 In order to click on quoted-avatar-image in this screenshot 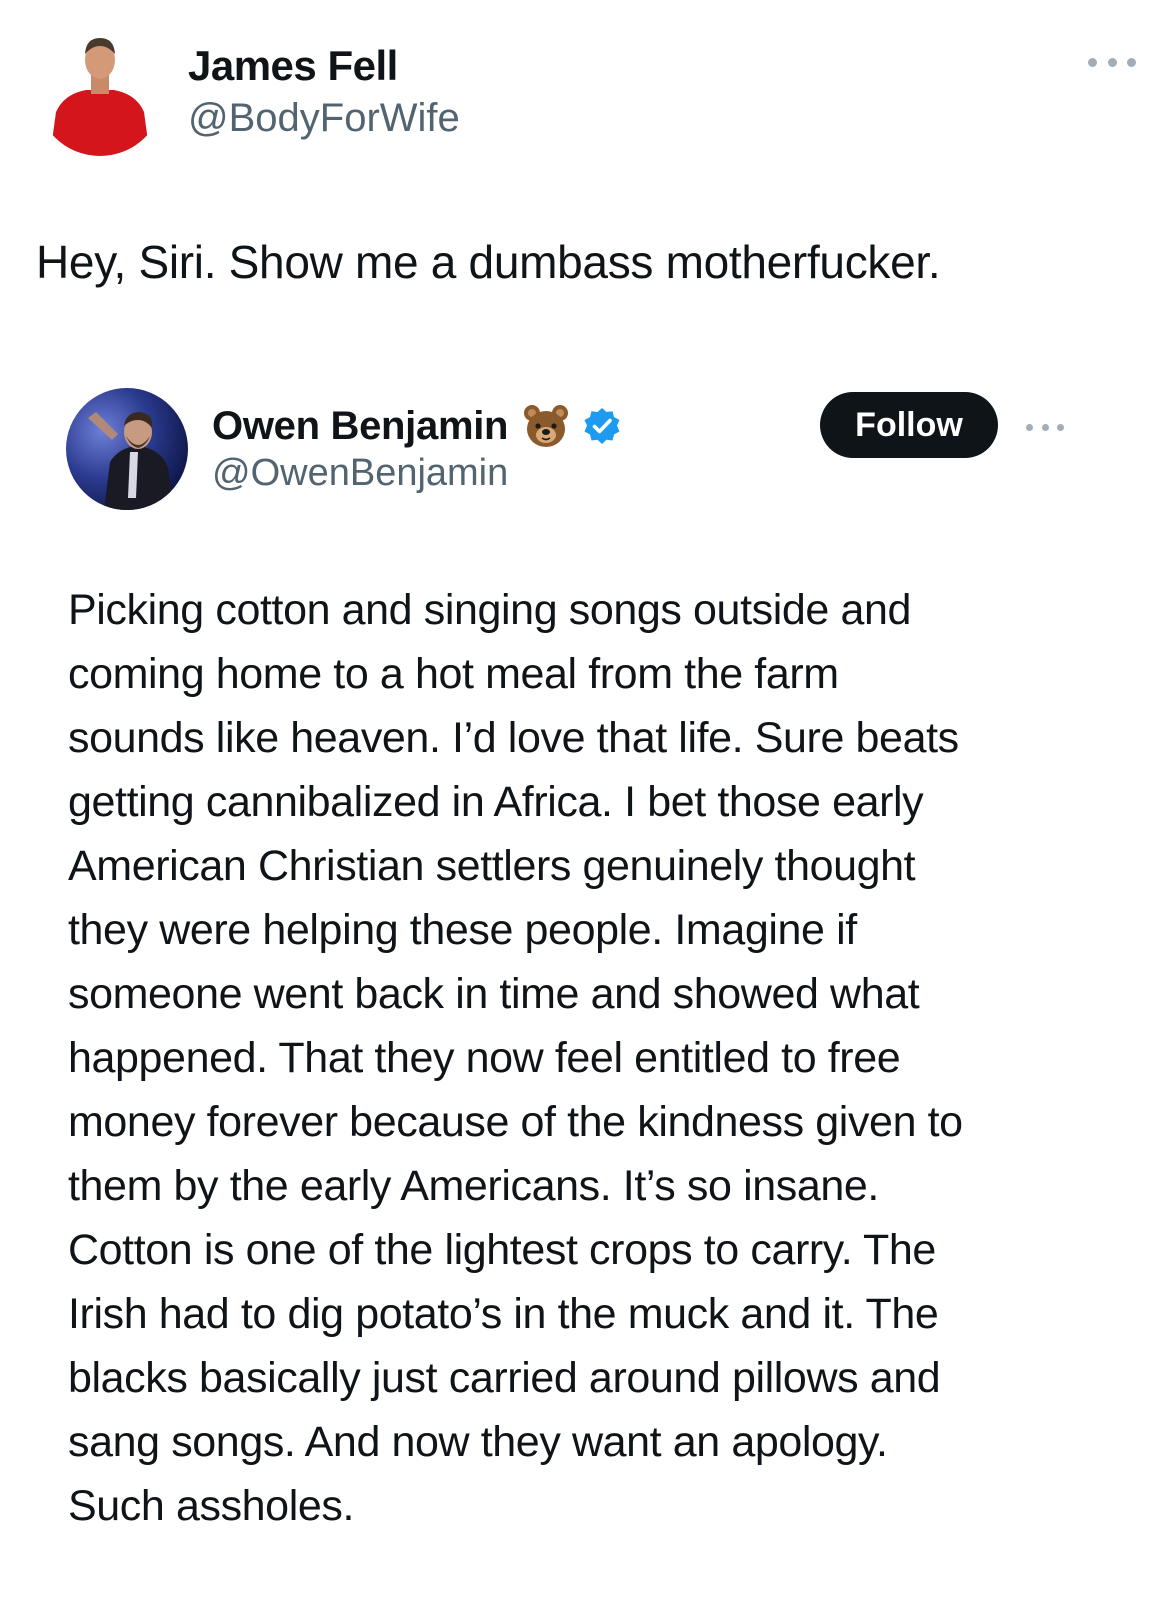, I will do `click(127, 449)`.